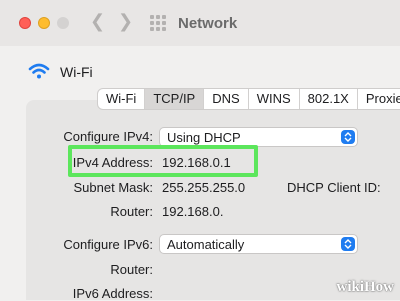 The height and width of the screenshot is (301, 400). What do you see at coordinates (258, 137) in the screenshot?
I see `configure-ipv4-select: Using DHCP` at bounding box center [258, 137].